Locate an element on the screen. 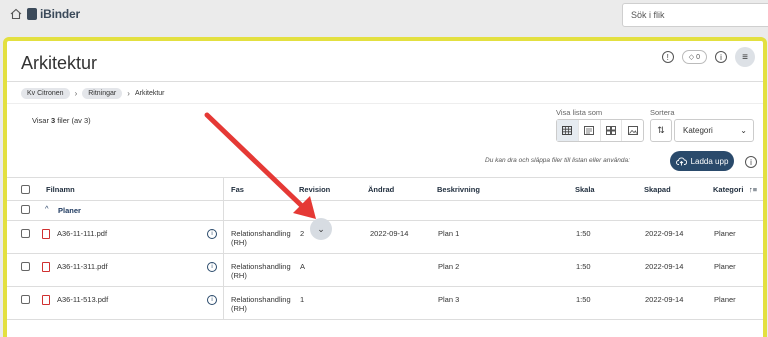 The width and height of the screenshot is (768, 337). group-checkbox is located at coordinates (25, 209).